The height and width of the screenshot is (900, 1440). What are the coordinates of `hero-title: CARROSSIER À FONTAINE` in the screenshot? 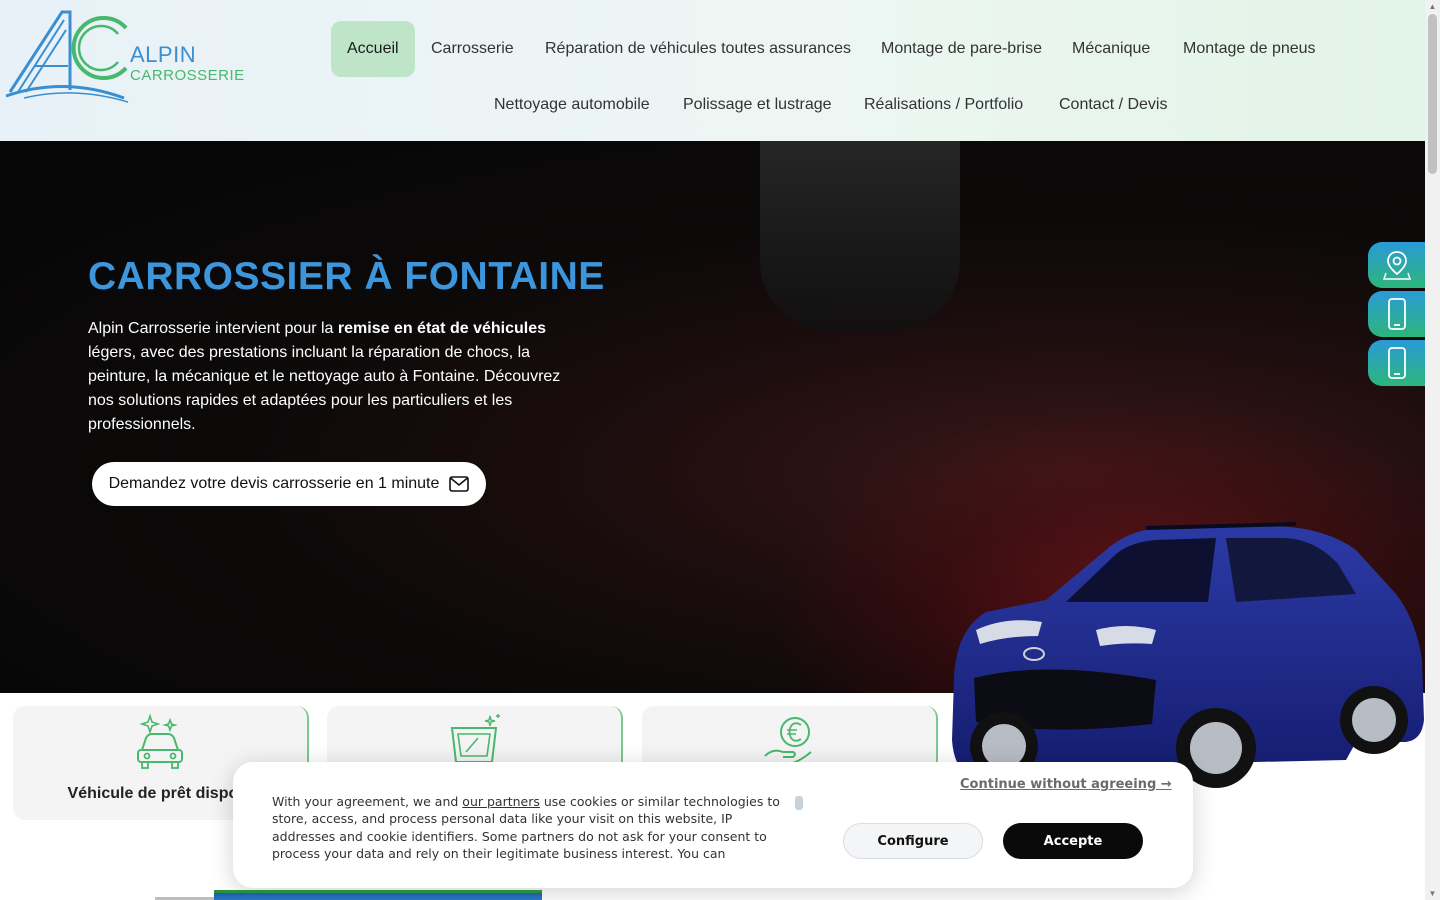 It's located at (346, 276).